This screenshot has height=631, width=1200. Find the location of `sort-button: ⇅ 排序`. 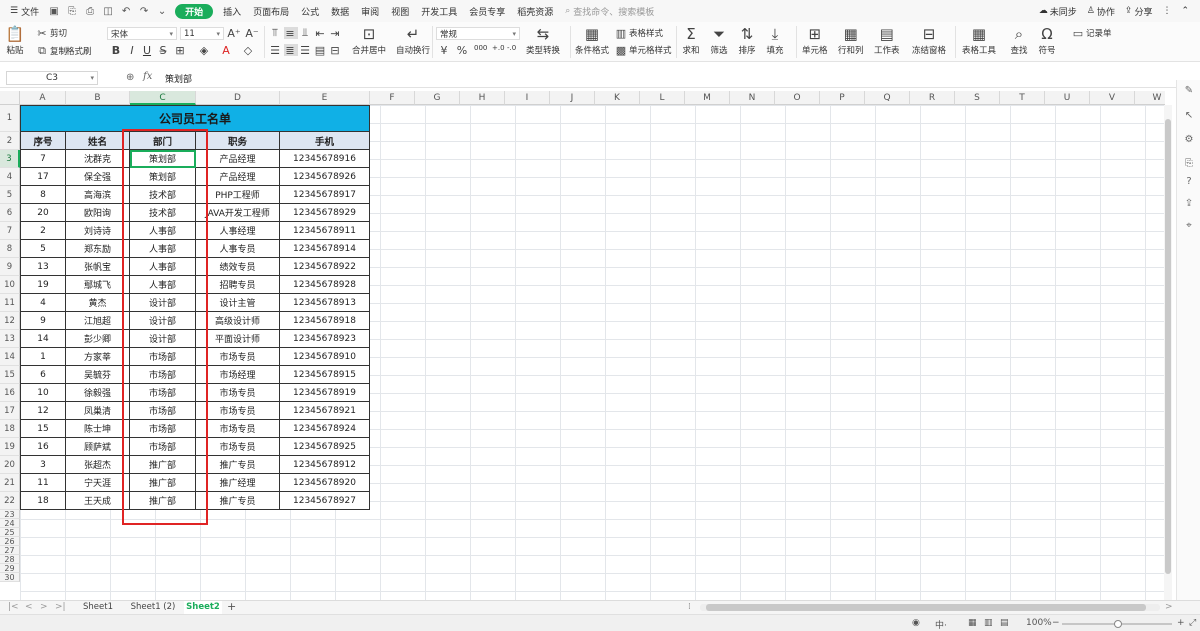

sort-button: ⇅ 排序 is located at coordinates (747, 40).